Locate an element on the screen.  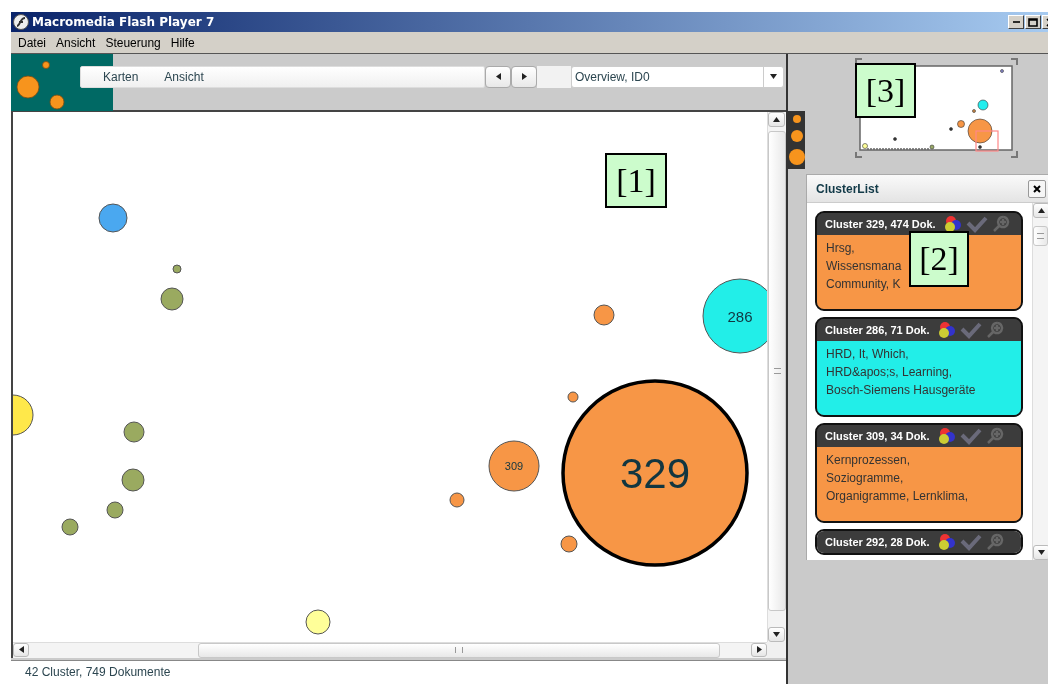
previous-button is located at coordinates (498, 76).